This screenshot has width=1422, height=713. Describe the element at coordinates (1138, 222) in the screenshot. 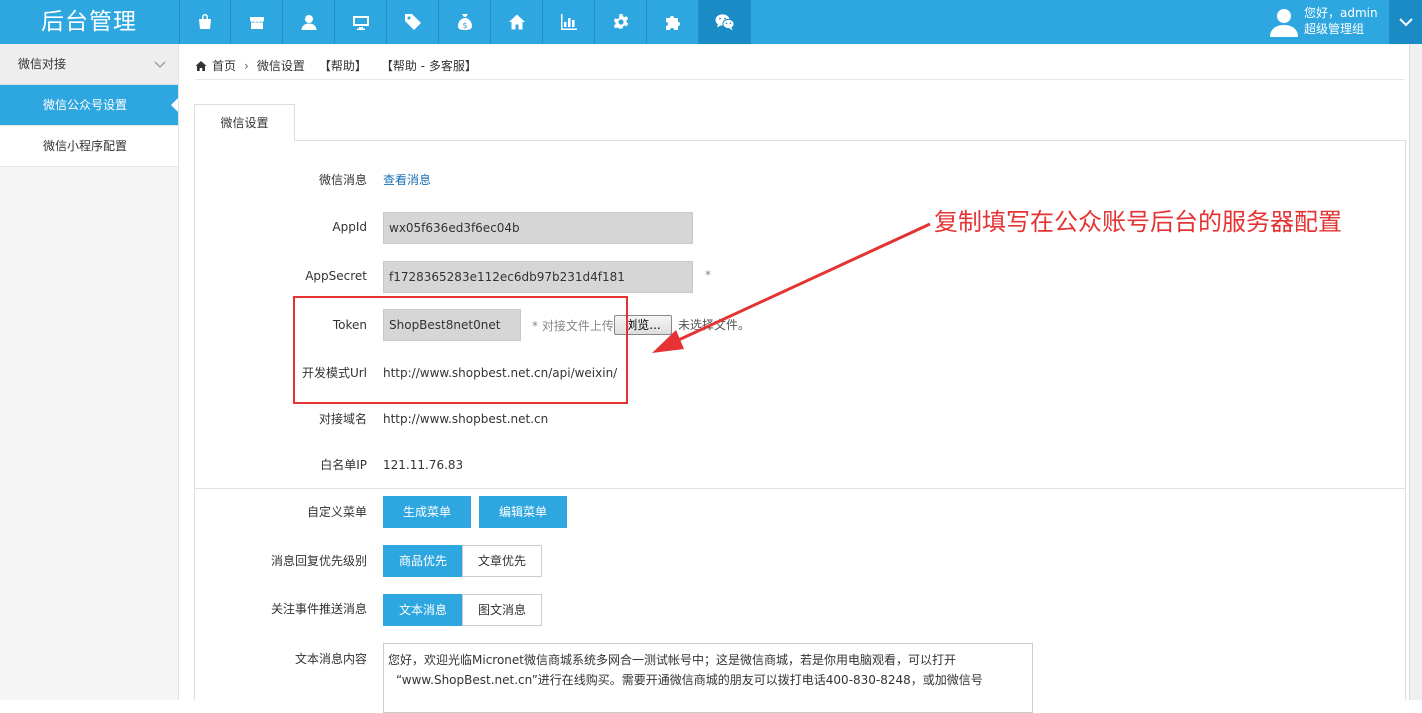

I see `annotation-text: 复制填写在公众账号后台的服务器配置` at that location.